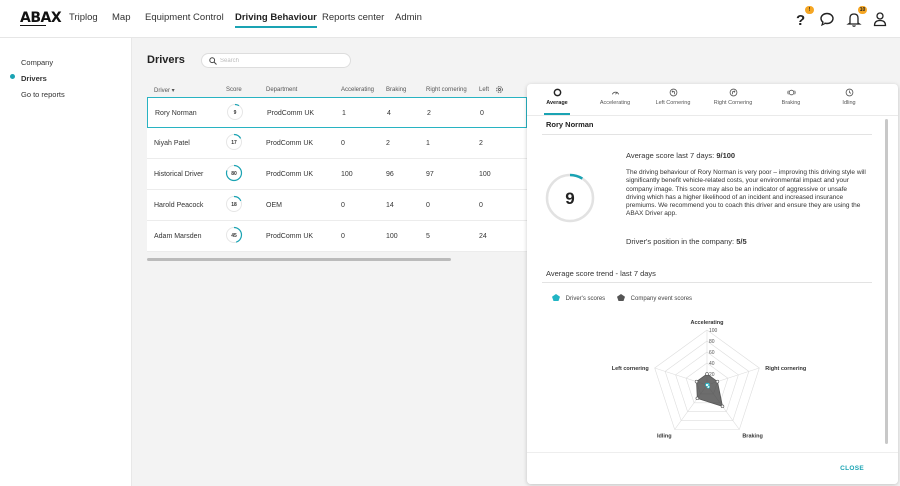 Image resolution: width=900 pixels, height=486 pixels. What do you see at coordinates (234, 90) in the screenshot?
I see `column-header-score: Score` at bounding box center [234, 90].